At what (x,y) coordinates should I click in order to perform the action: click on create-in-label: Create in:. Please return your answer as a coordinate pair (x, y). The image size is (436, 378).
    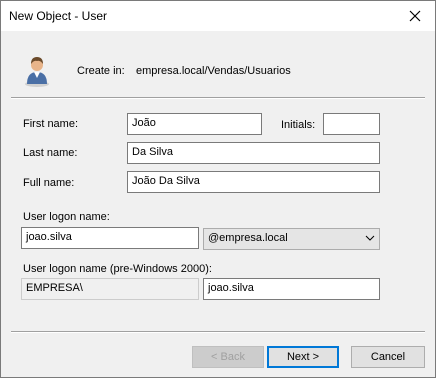
    Looking at the image, I should click on (101, 71).